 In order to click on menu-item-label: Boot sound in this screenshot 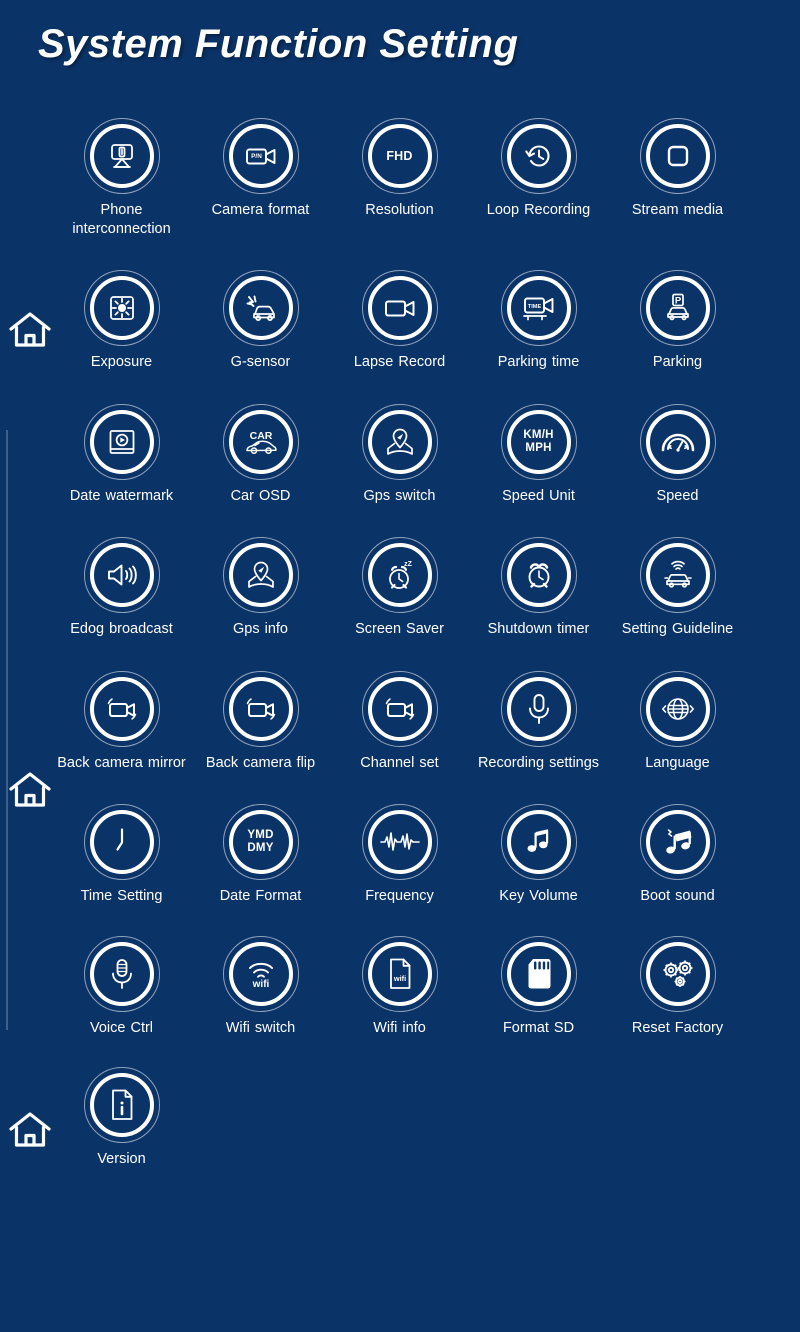, I will do `click(677, 896)`.